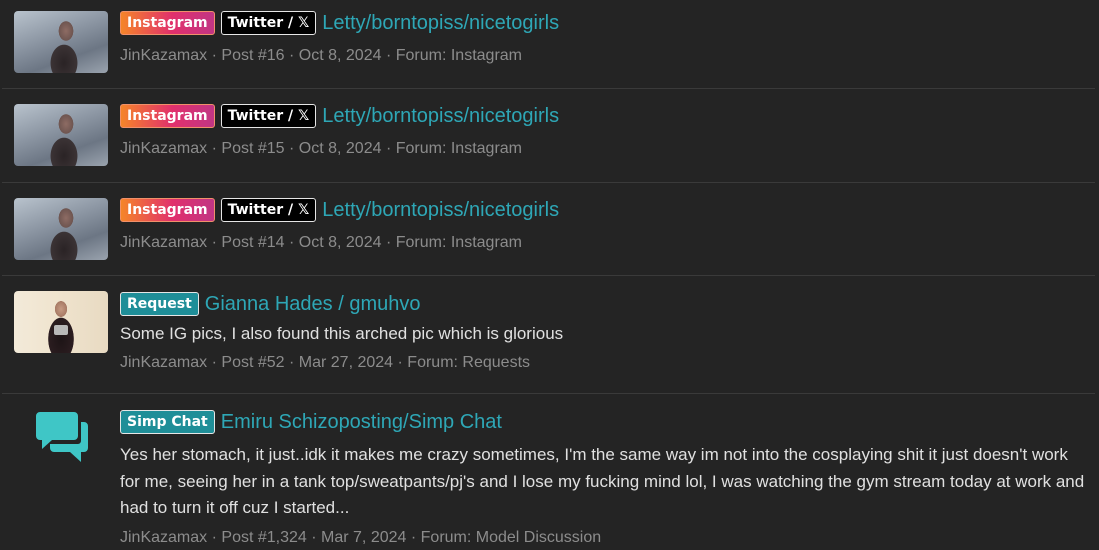 The image size is (1099, 550). I want to click on forum-link: Forum: Model Discussion, so click(511, 537).